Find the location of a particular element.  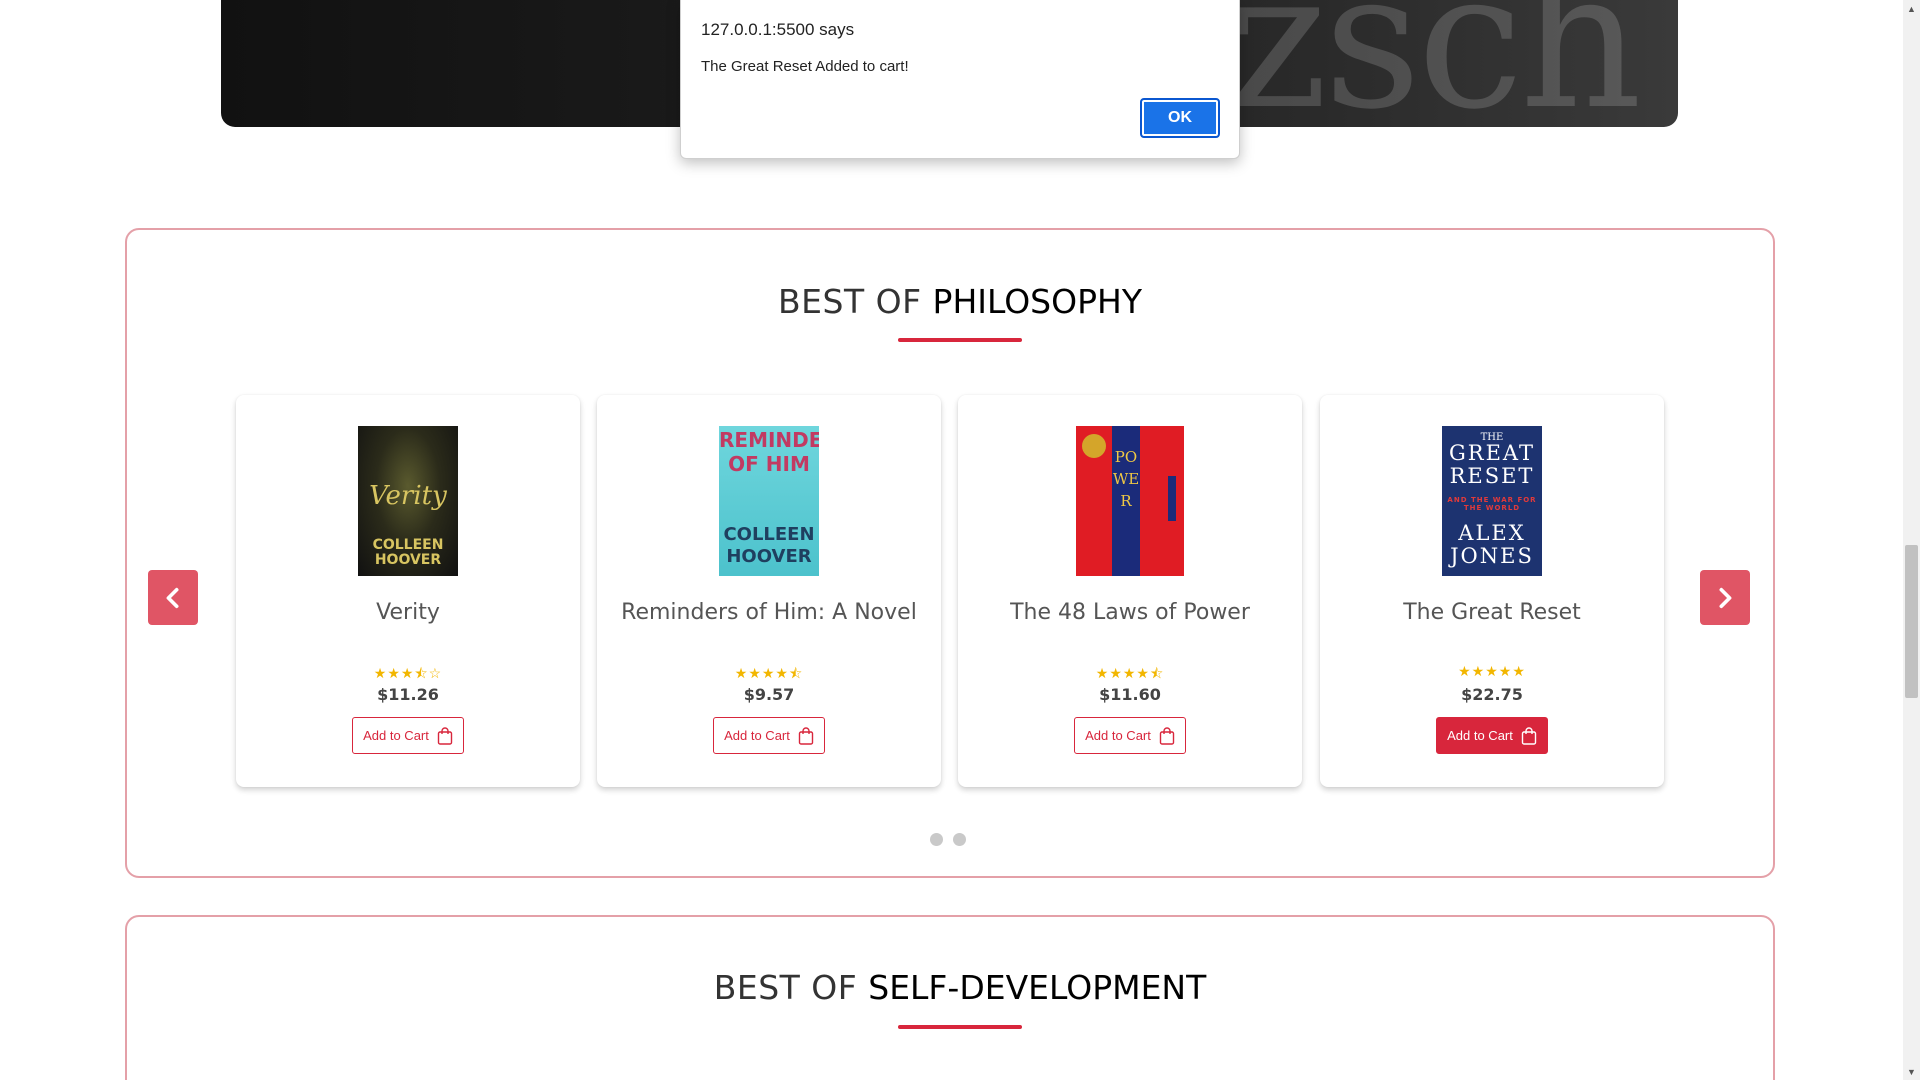

cover-side-label is located at coordinates (1172, 498).